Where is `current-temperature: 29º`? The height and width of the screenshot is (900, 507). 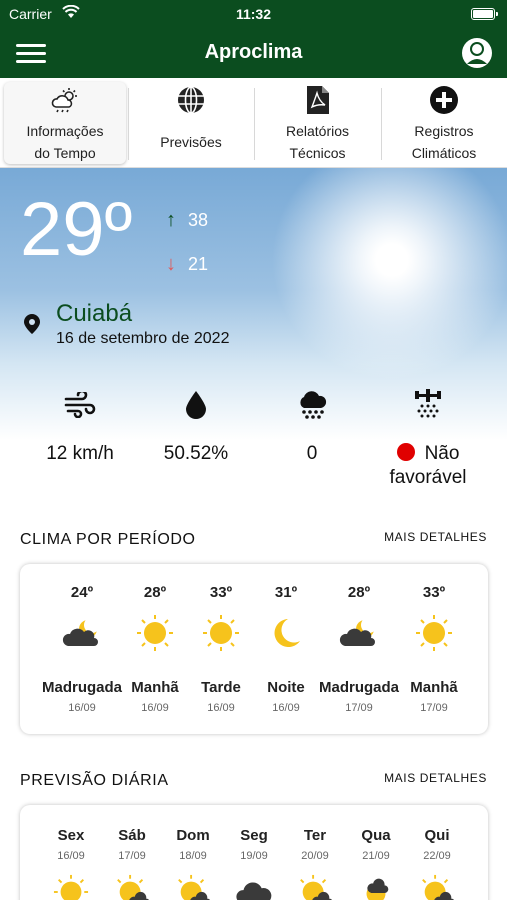 current-temperature: 29º is located at coordinates (76, 229).